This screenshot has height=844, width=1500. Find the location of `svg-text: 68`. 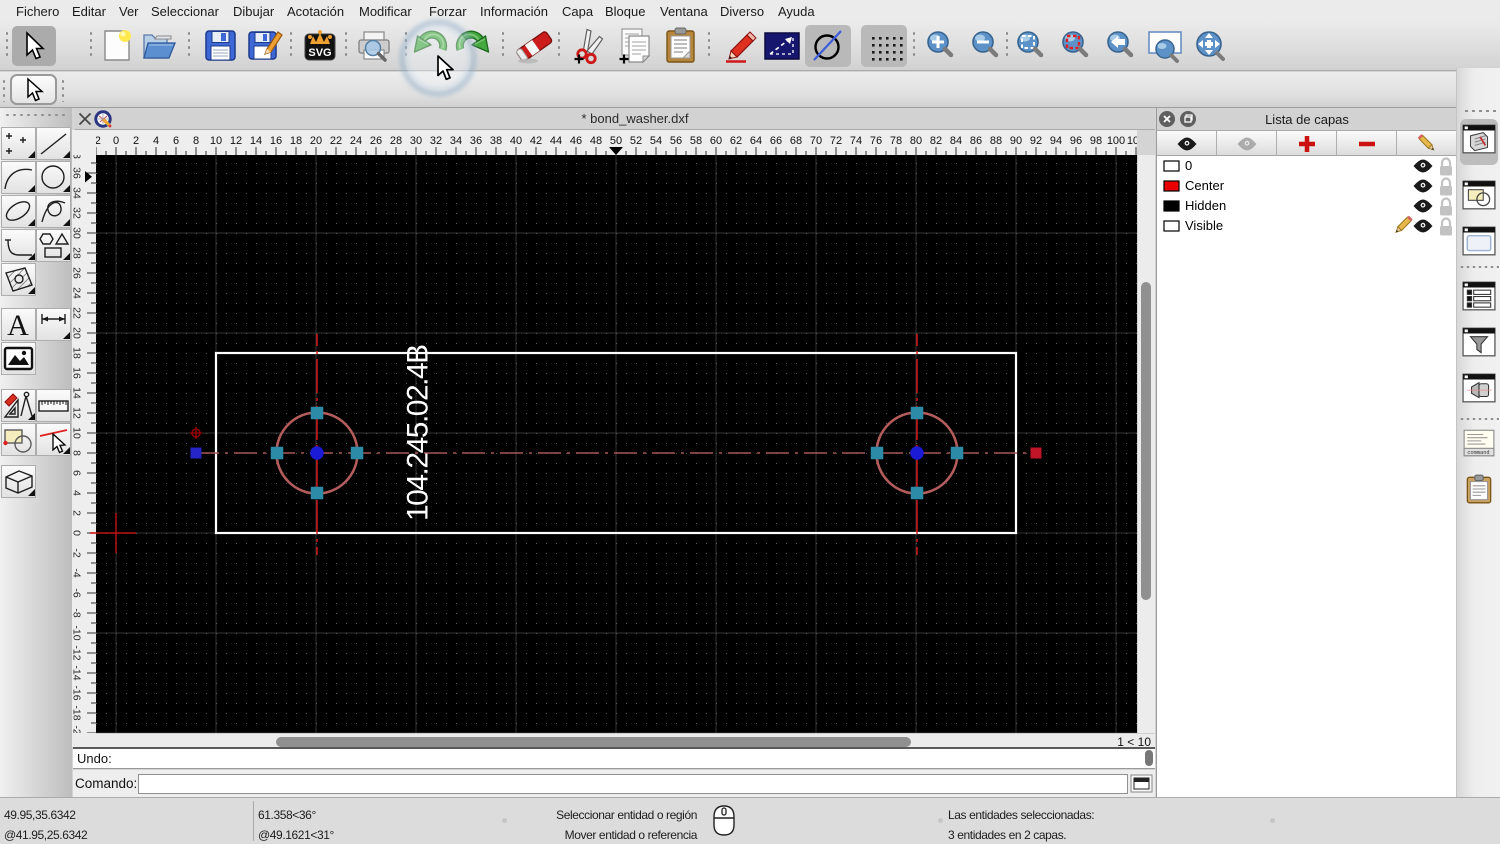

svg-text: 68 is located at coordinates (796, 141).